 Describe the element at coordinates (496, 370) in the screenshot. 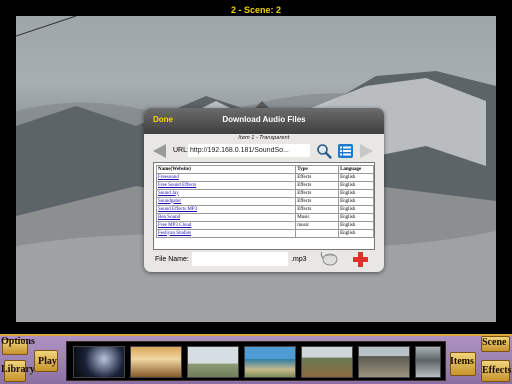

I see `effects-button: Effects` at that location.